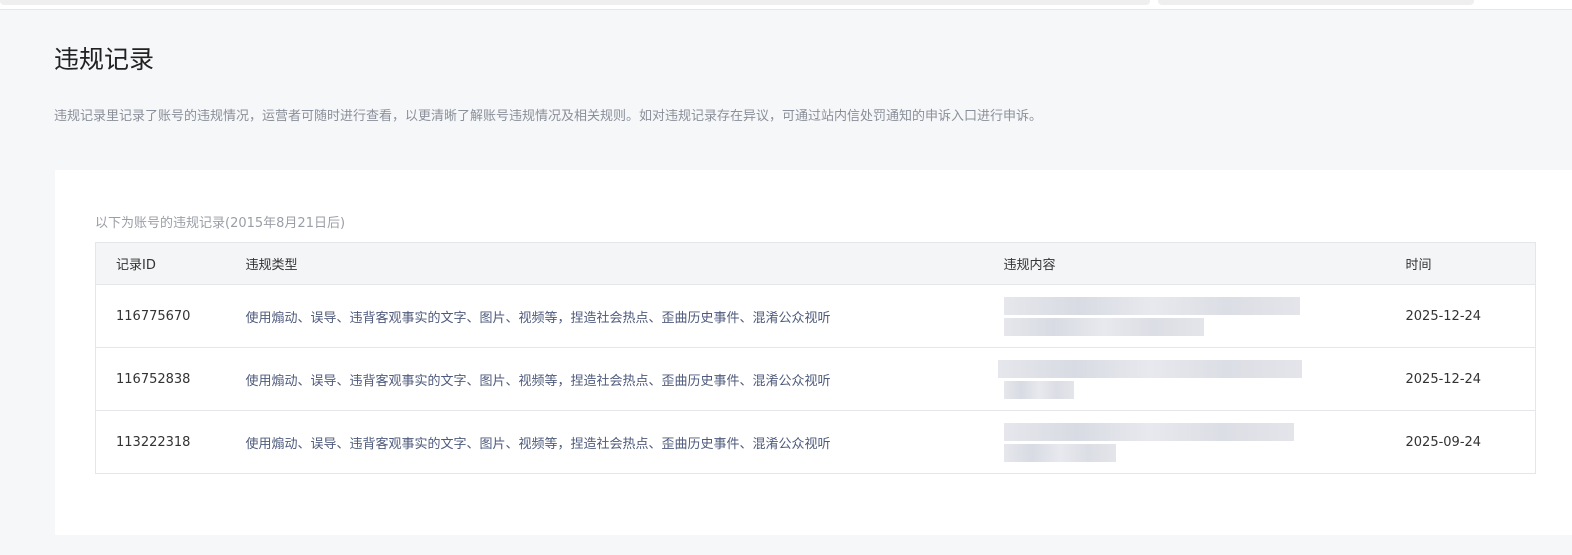 Image resolution: width=1572 pixels, height=555 pixels. What do you see at coordinates (1204, 263) in the screenshot?
I see `header-content: 违规内容` at bounding box center [1204, 263].